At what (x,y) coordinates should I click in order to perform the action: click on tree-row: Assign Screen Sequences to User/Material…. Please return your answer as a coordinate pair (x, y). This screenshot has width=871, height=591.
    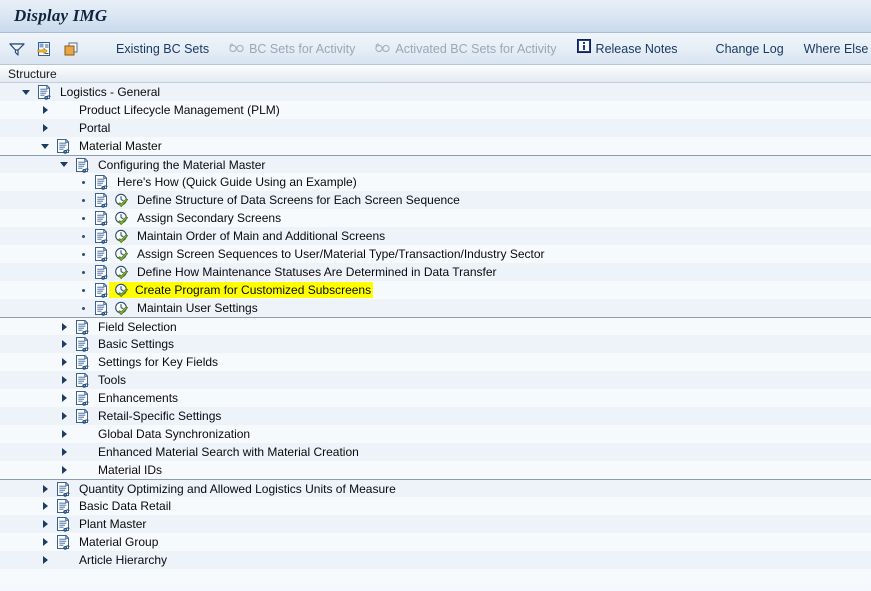
    Looking at the image, I should click on (435, 254).